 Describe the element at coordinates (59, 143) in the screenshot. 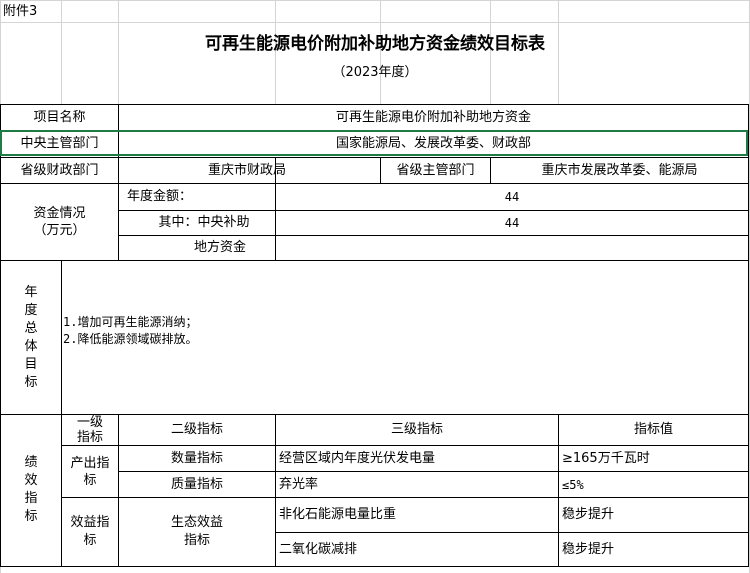

I see `central-dept-label: 中央主管部门` at that location.